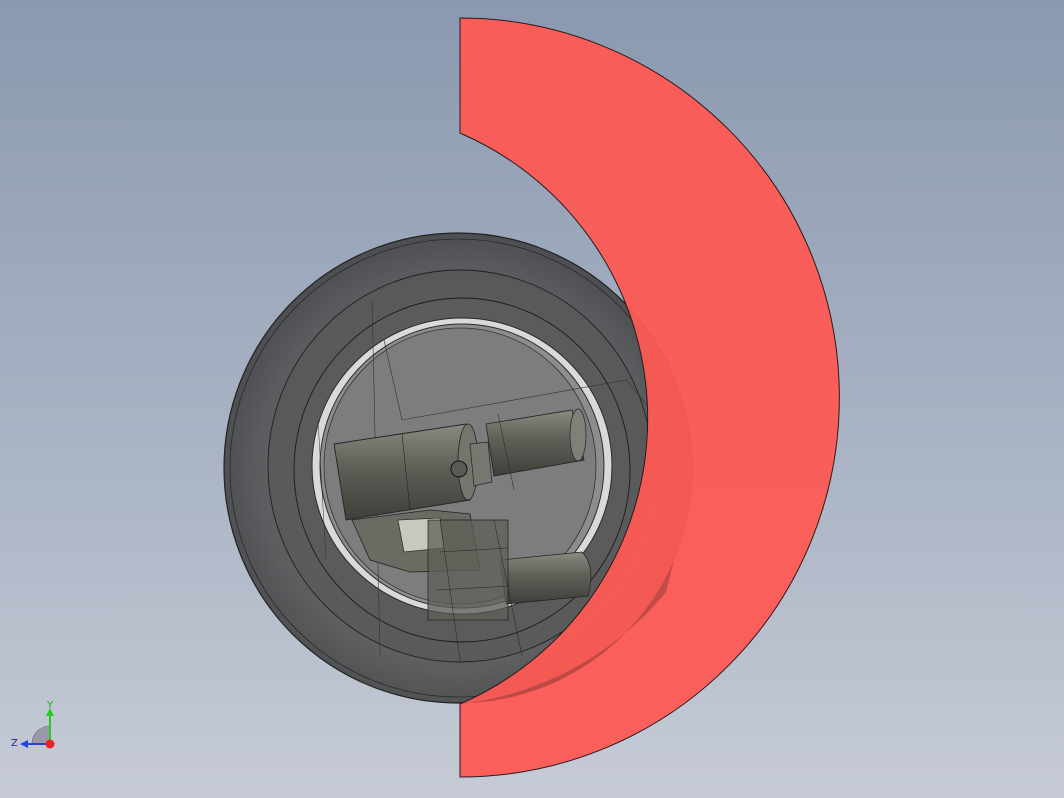 This screenshot has width=1064, height=798. Describe the element at coordinates (50, 705) in the screenshot. I see `y-axis-label: Y` at that location.